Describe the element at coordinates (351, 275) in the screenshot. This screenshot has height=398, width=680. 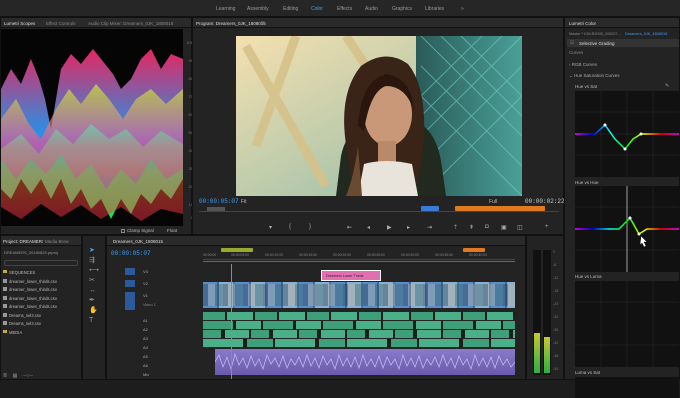
I see `title-clip: Dreamers Lower Thirds` at that location.